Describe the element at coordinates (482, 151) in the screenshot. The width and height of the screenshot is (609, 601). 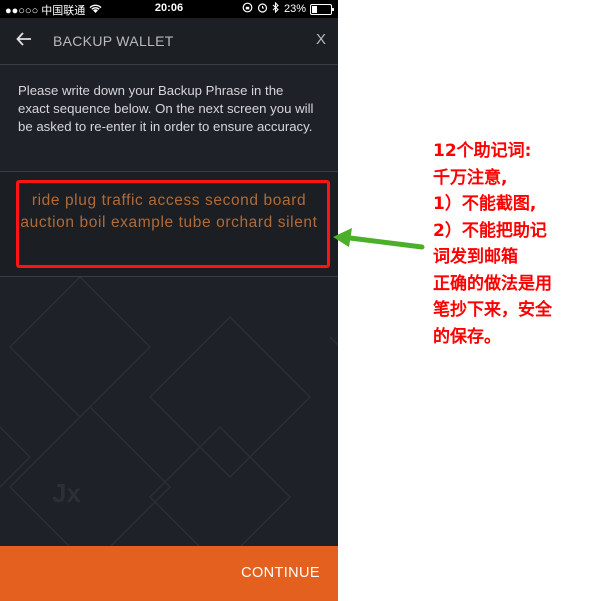
I see `annotation-line: 12个助记词:` at that location.